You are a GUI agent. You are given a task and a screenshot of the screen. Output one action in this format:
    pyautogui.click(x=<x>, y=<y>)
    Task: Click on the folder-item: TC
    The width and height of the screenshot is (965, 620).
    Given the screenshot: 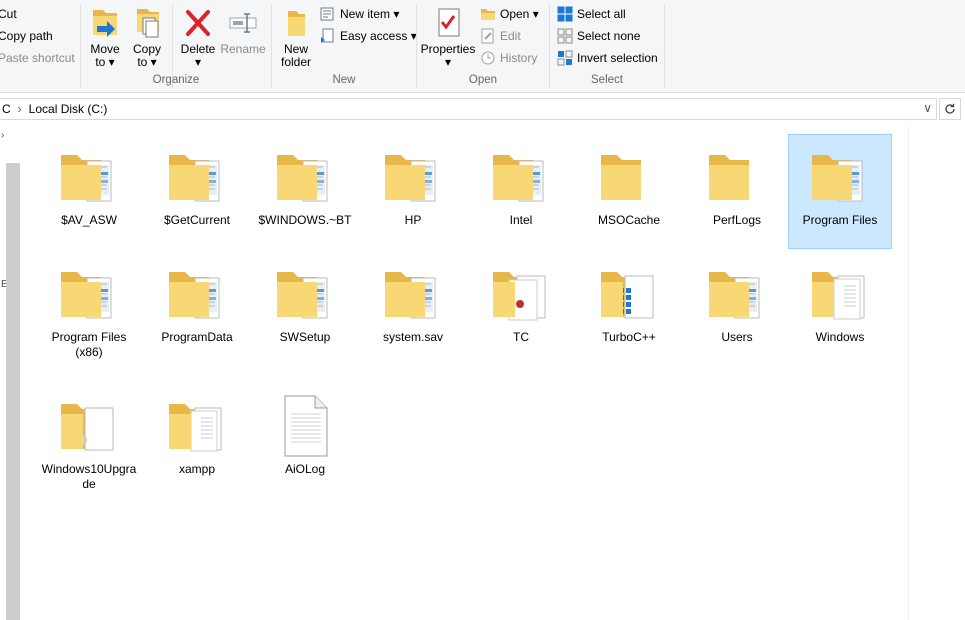 What is the action you would take?
    pyautogui.click(x=521, y=308)
    